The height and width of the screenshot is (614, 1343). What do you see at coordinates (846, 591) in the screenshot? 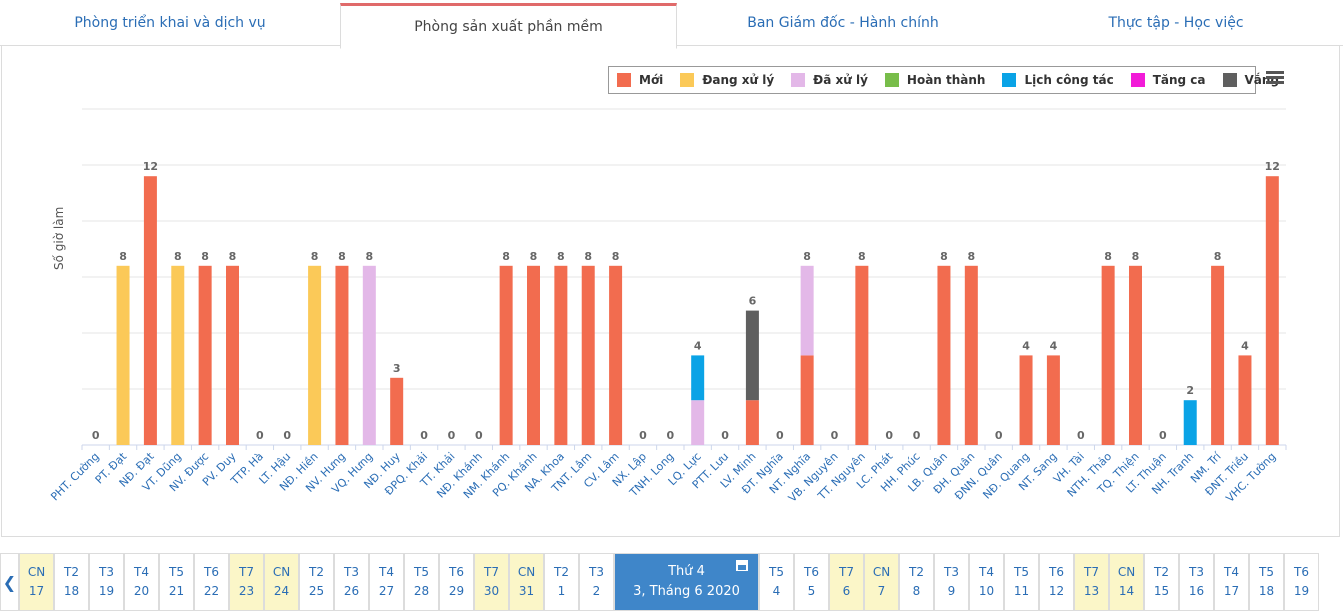
I see `date-cell-day: 6` at bounding box center [846, 591].